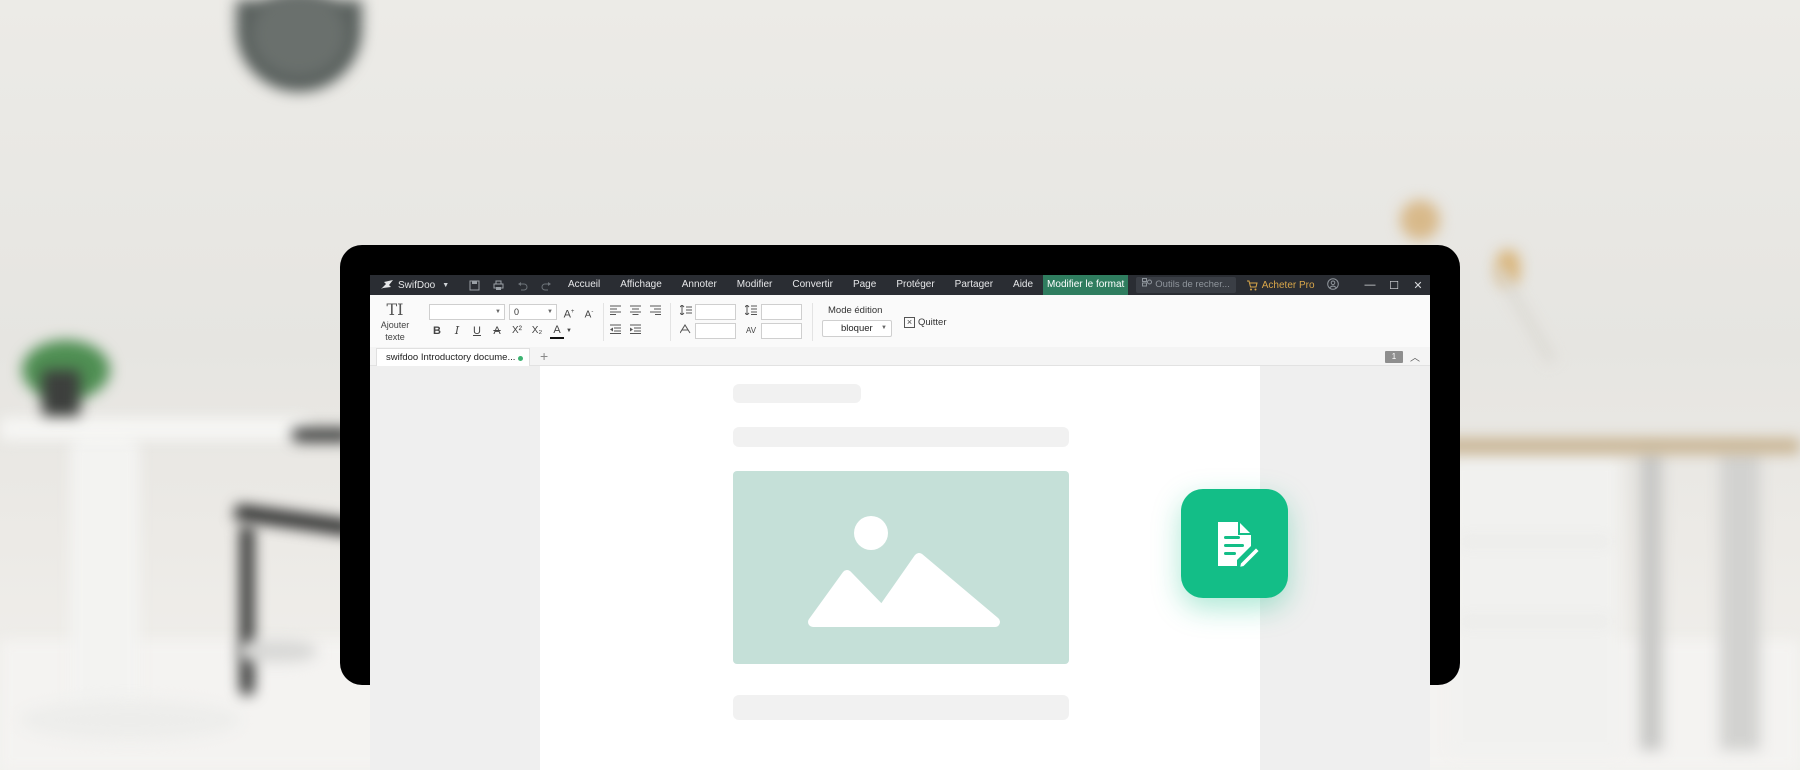 This screenshot has height=770, width=1800. I want to click on redo-icon, so click(546, 285).